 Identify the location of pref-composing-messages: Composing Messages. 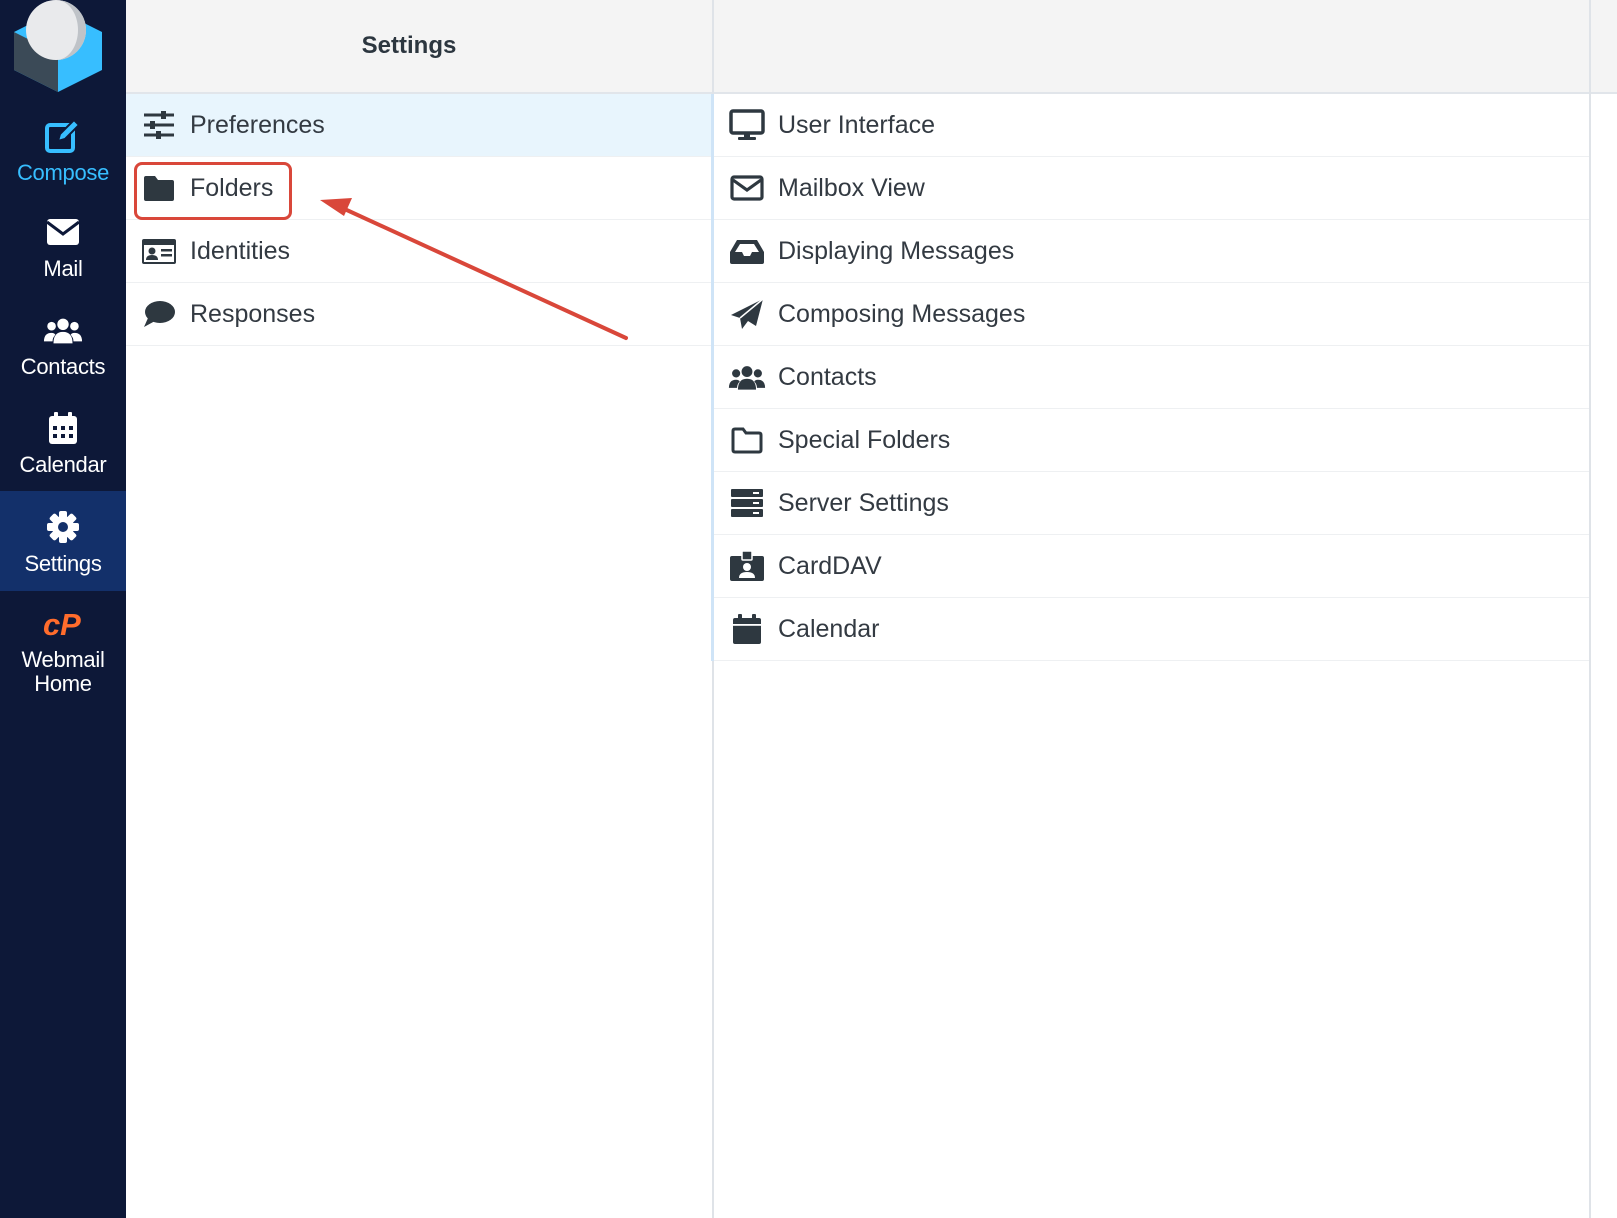
(1151, 314).